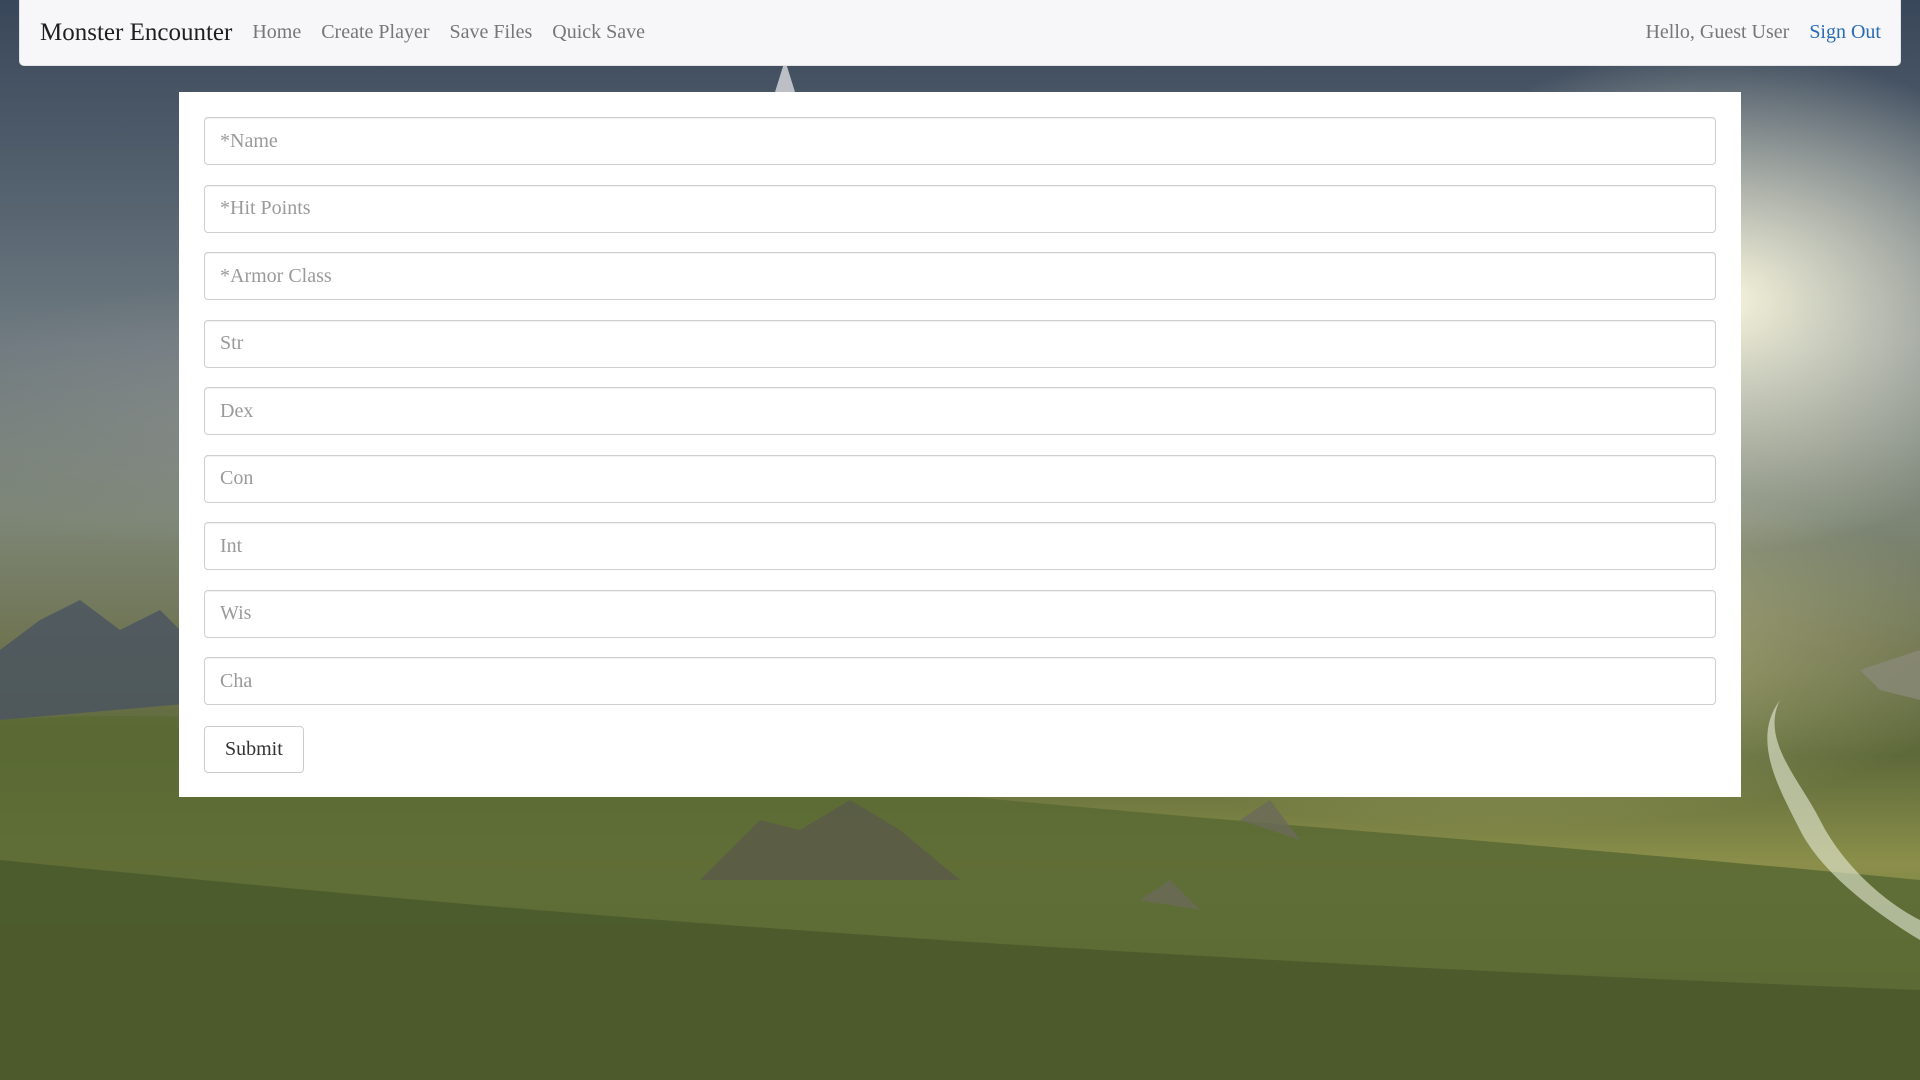 The width and height of the screenshot is (1920, 1080). Describe the element at coordinates (1717, 32) in the screenshot. I see `user-greeting: Hello, Guest User` at that location.